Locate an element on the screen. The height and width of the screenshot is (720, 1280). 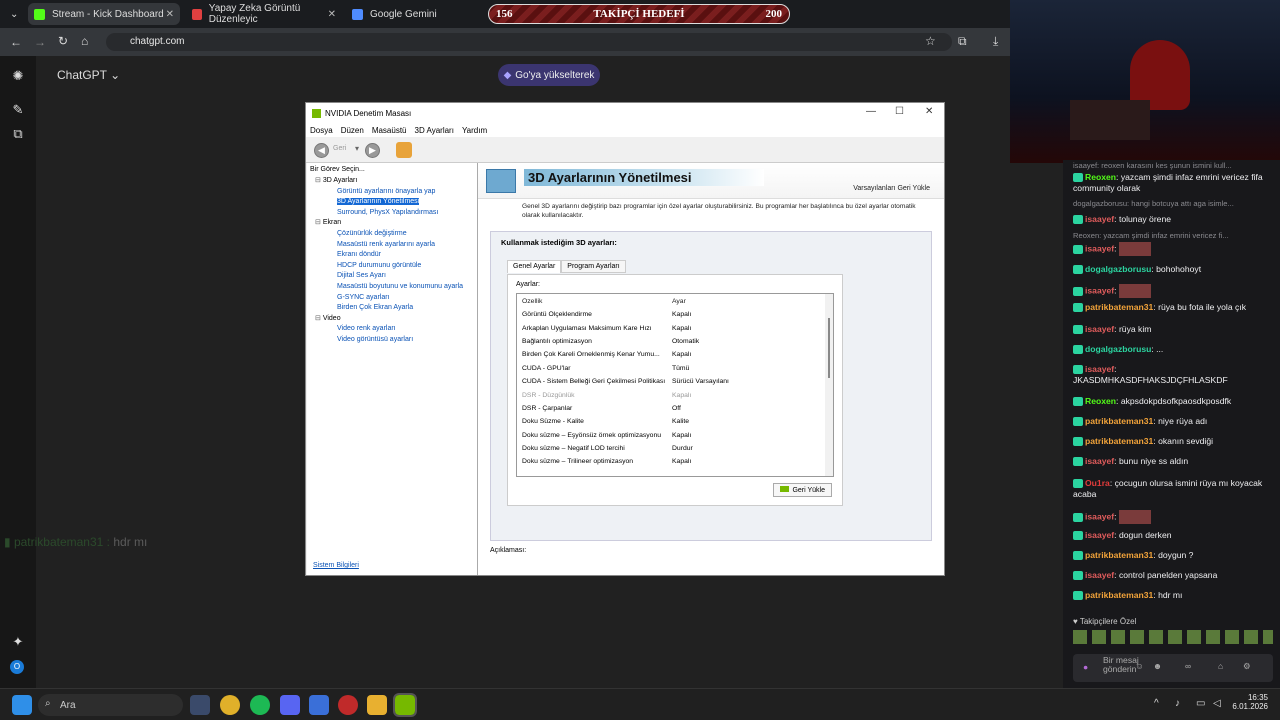
back-button: ◀ is located at coordinates (321, 150).